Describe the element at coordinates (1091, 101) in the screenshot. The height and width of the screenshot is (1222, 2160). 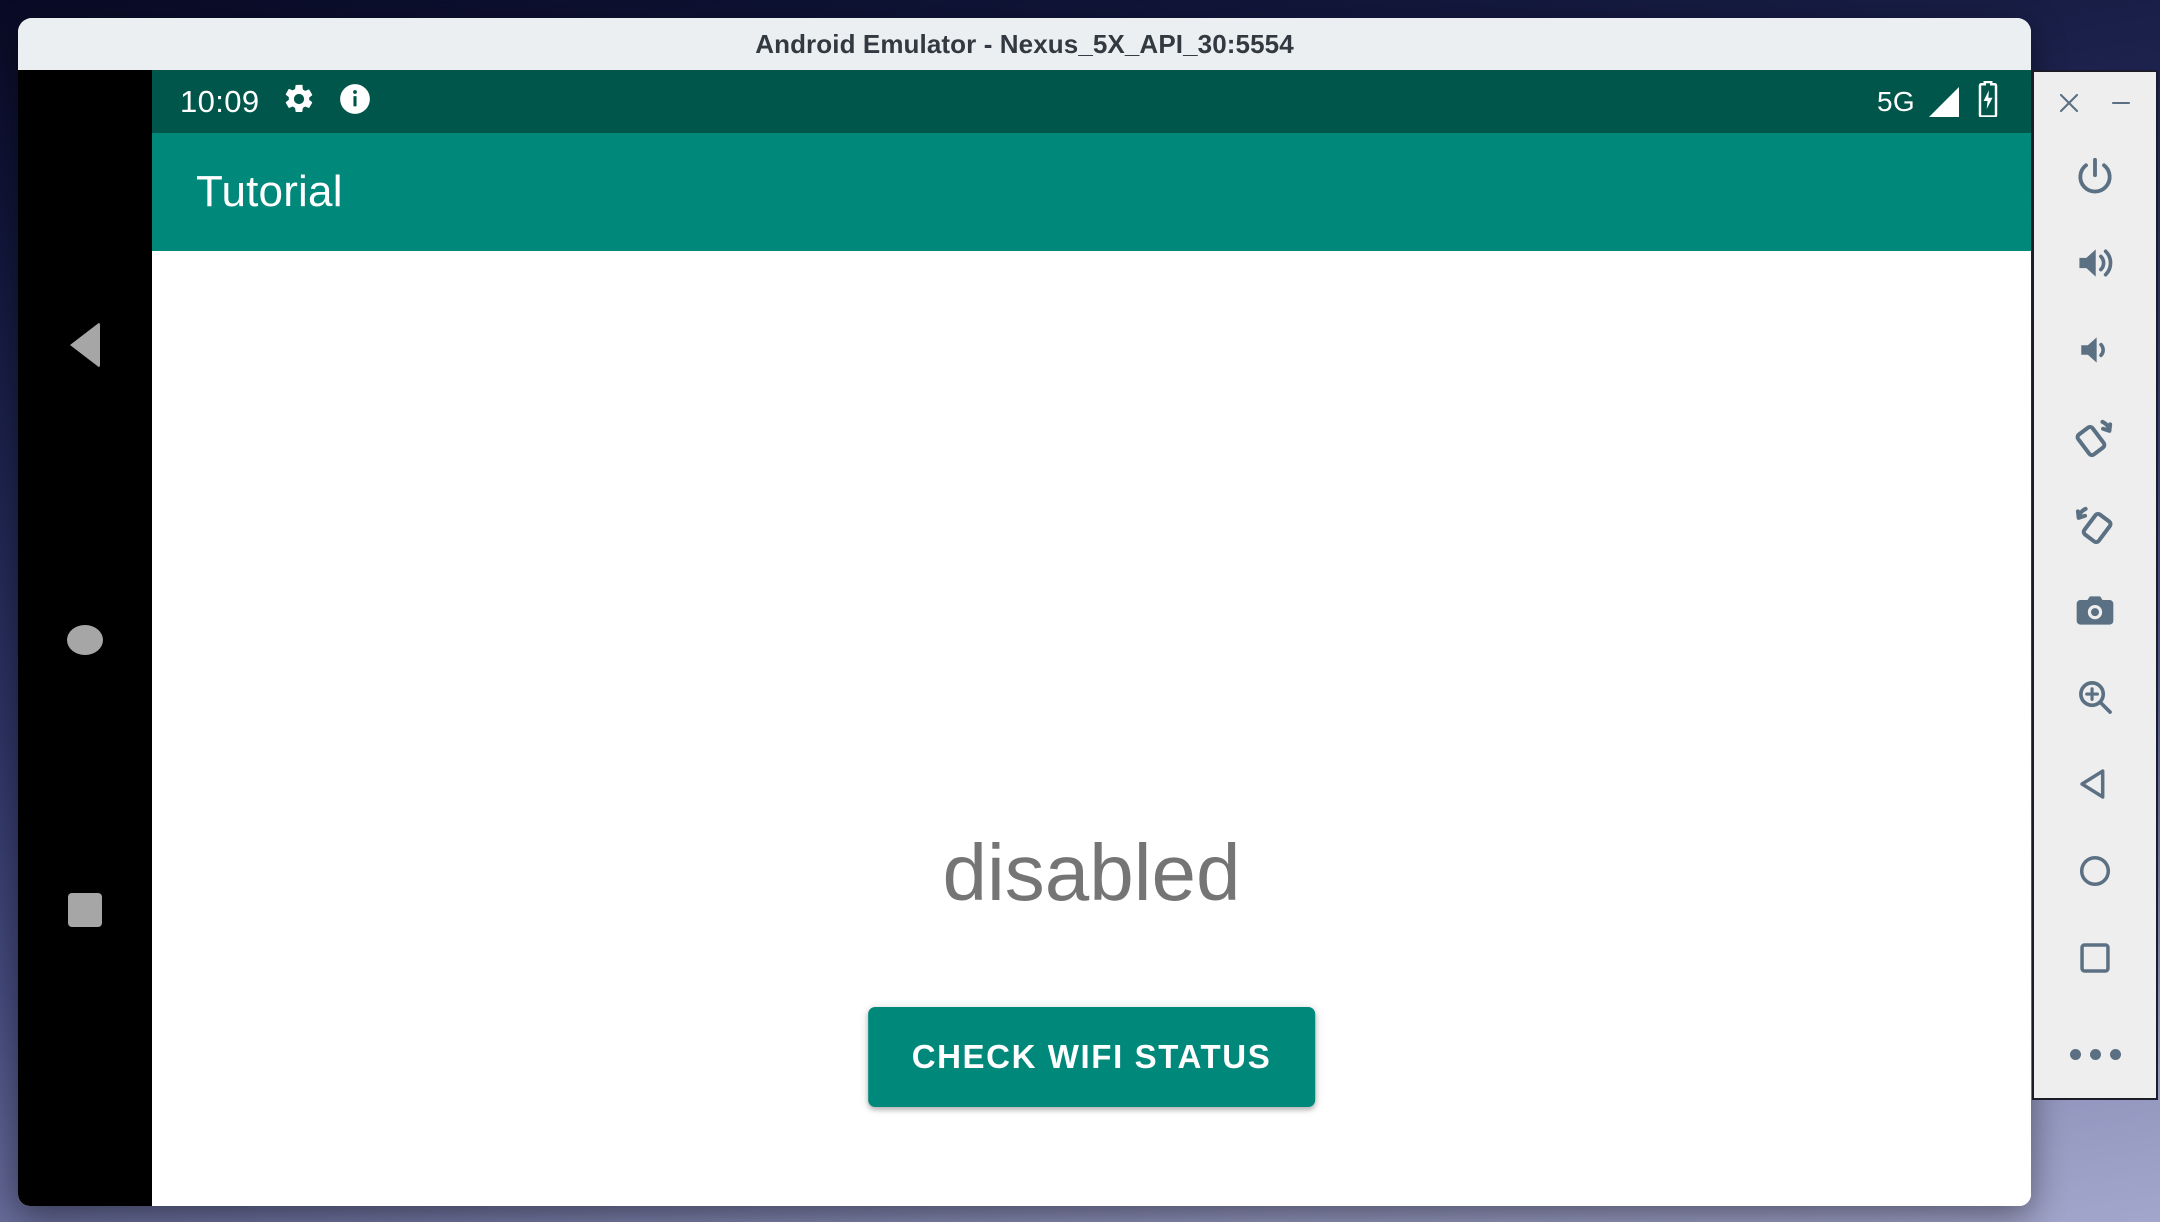
I see `android-status-bar: 10:09 5G` at that location.